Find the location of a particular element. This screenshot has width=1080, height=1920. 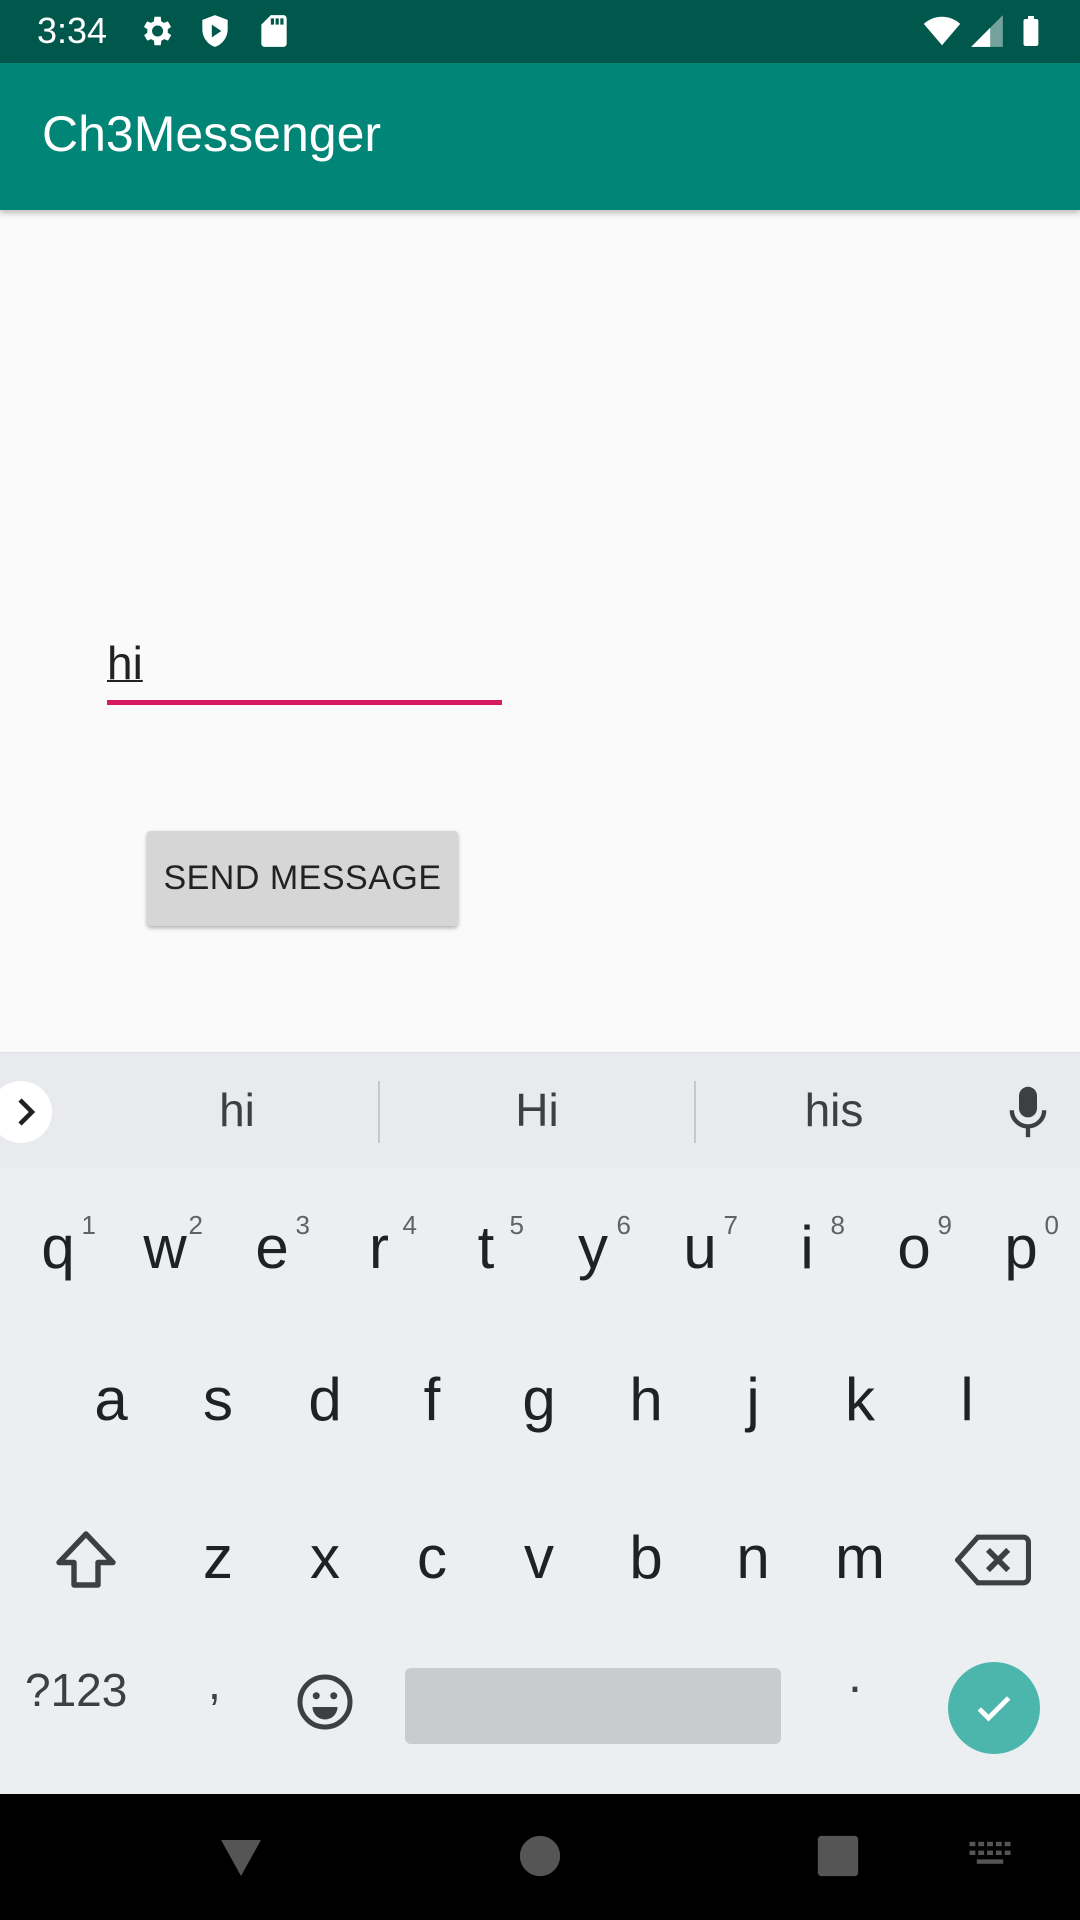

key-u: u7 is located at coordinates (700, 1250).